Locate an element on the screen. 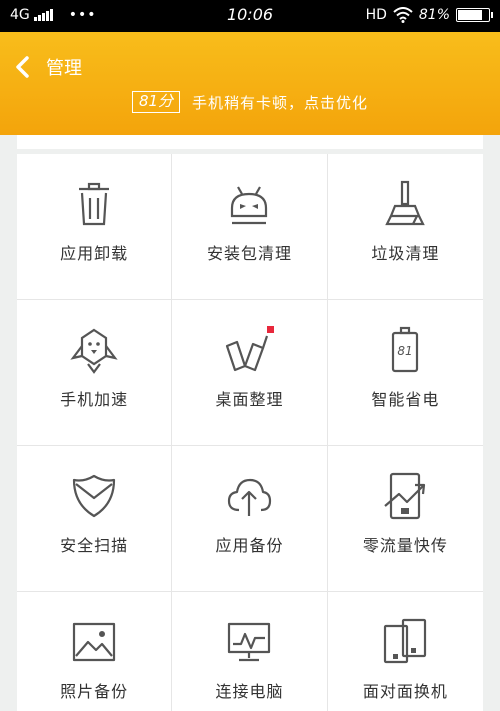 The width and height of the screenshot is (500, 711). tool-label: 智能省电 is located at coordinates (405, 399).